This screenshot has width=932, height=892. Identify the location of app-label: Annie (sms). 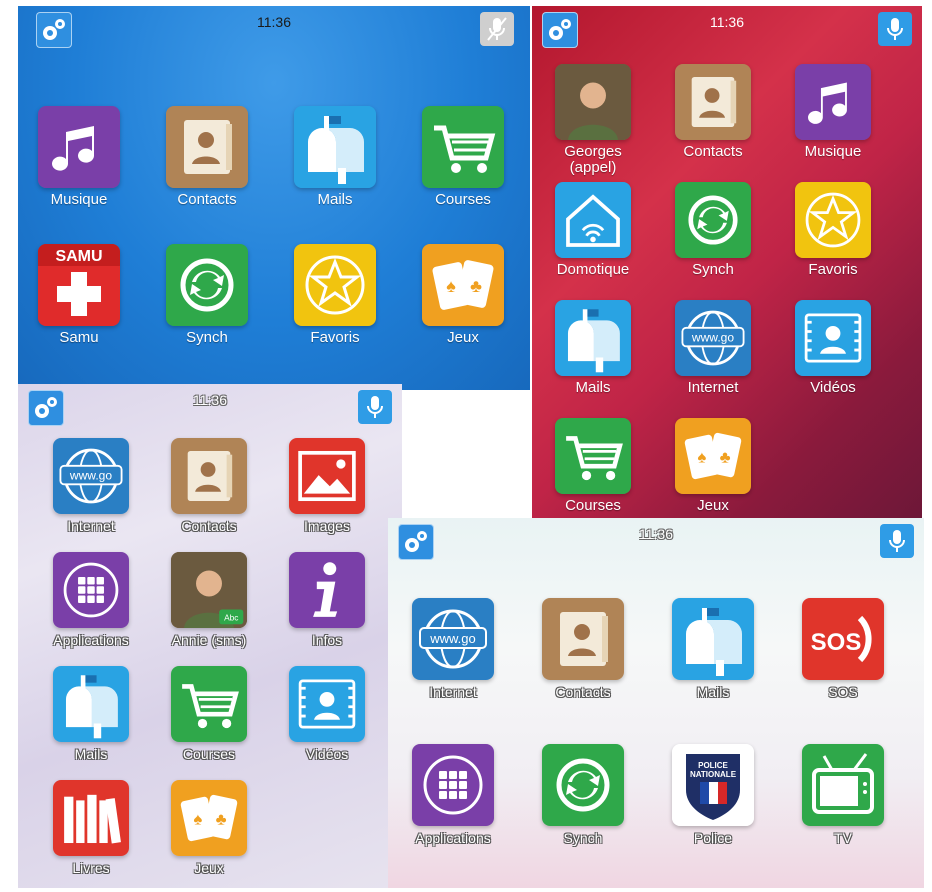
(209, 640).